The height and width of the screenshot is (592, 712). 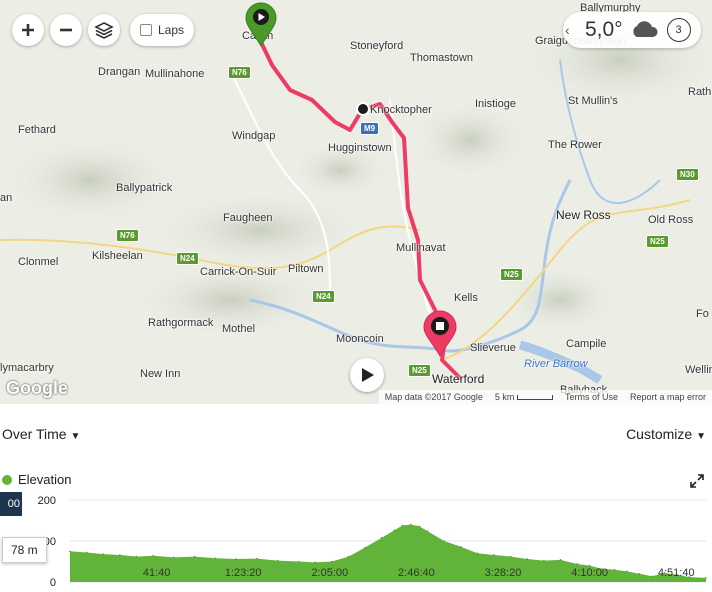 What do you see at coordinates (441, 58) in the screenshot?
I see `map-place-label: Thomastown` at bounding box center [441, 58].